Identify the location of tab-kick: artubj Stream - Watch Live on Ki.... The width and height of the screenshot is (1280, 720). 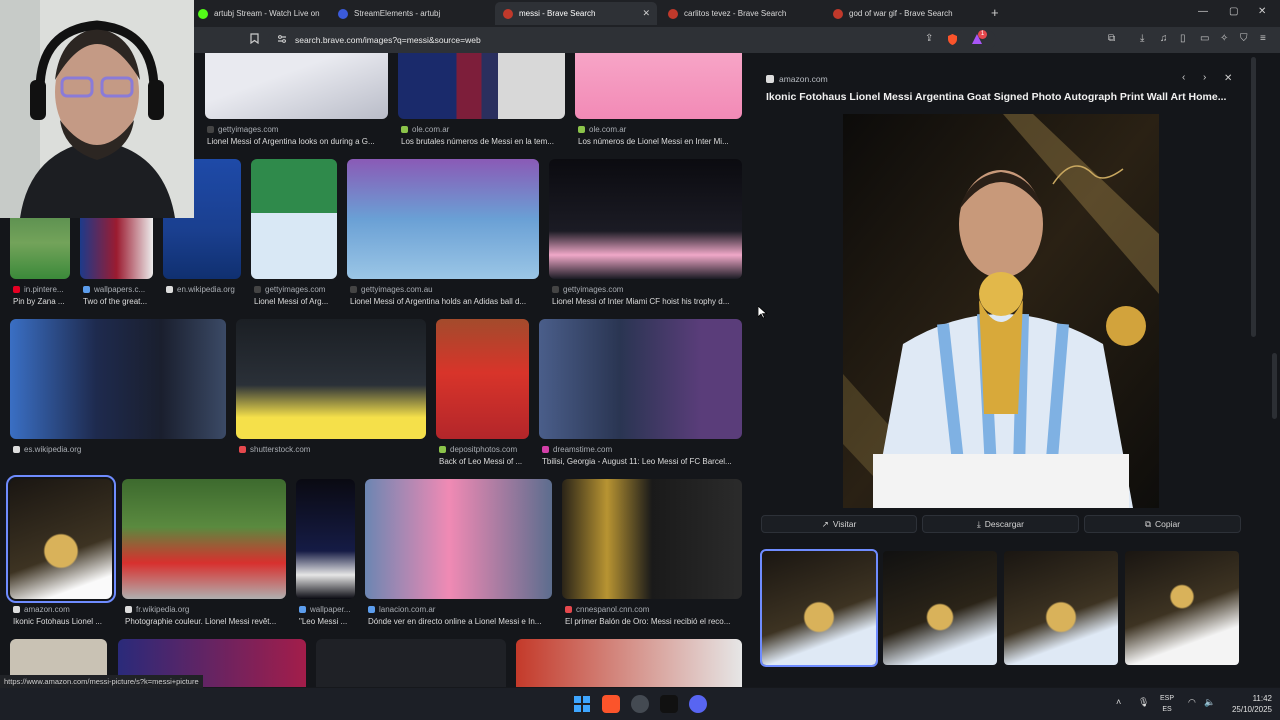
(256, 13).